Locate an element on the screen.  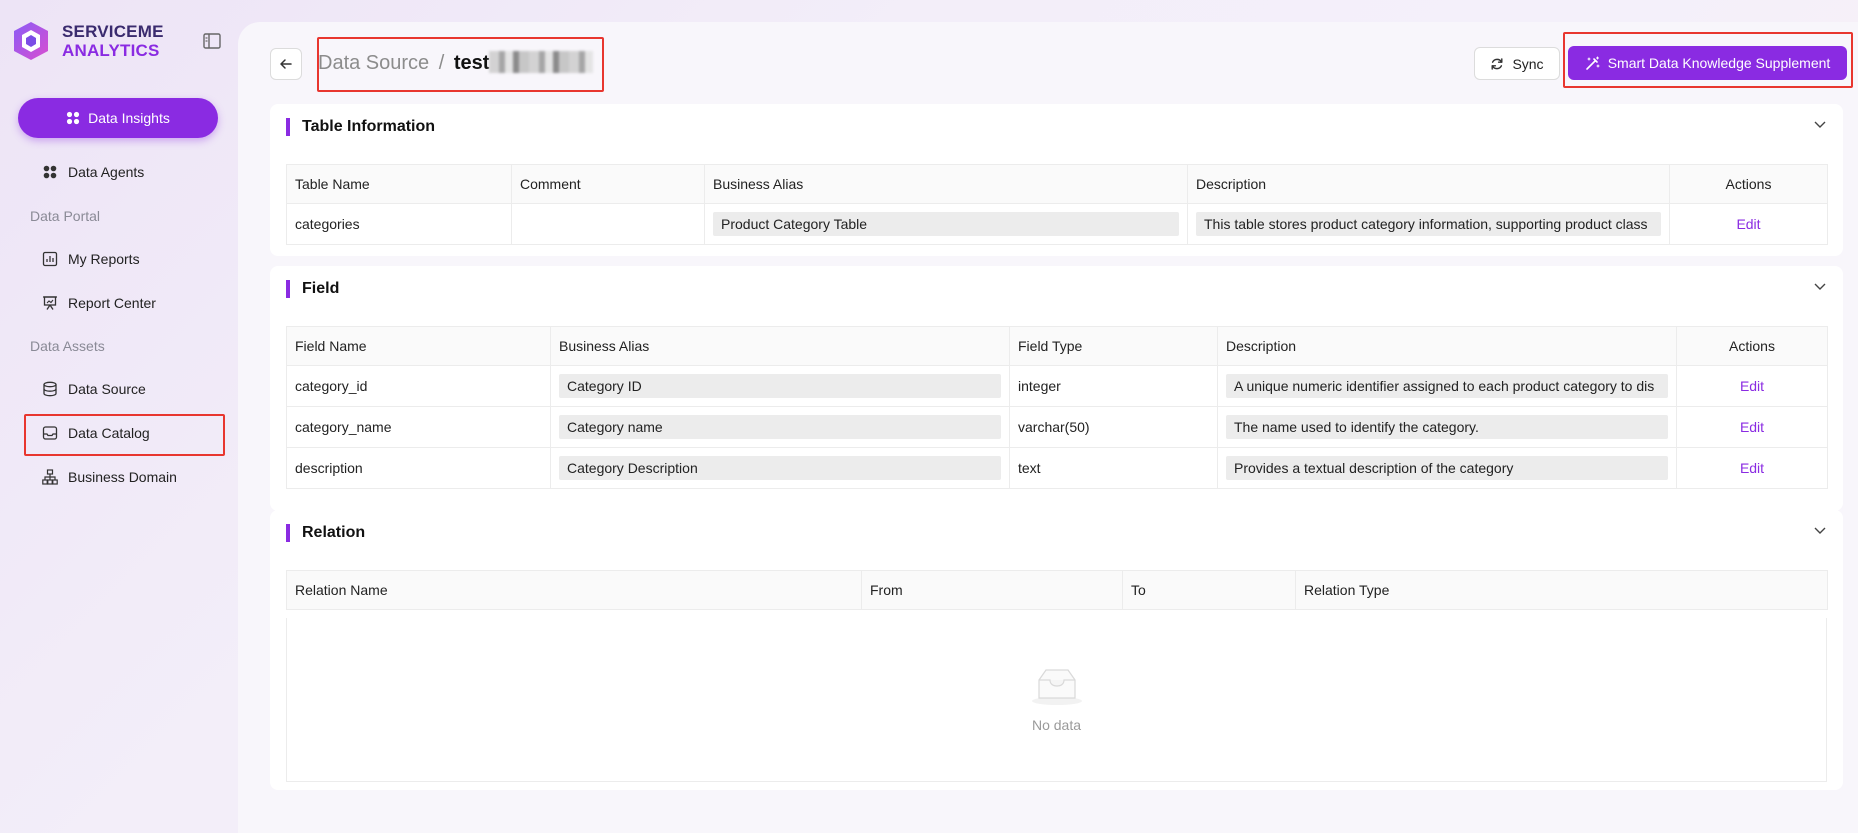
comment-cell is located at coordinates (608, 224).